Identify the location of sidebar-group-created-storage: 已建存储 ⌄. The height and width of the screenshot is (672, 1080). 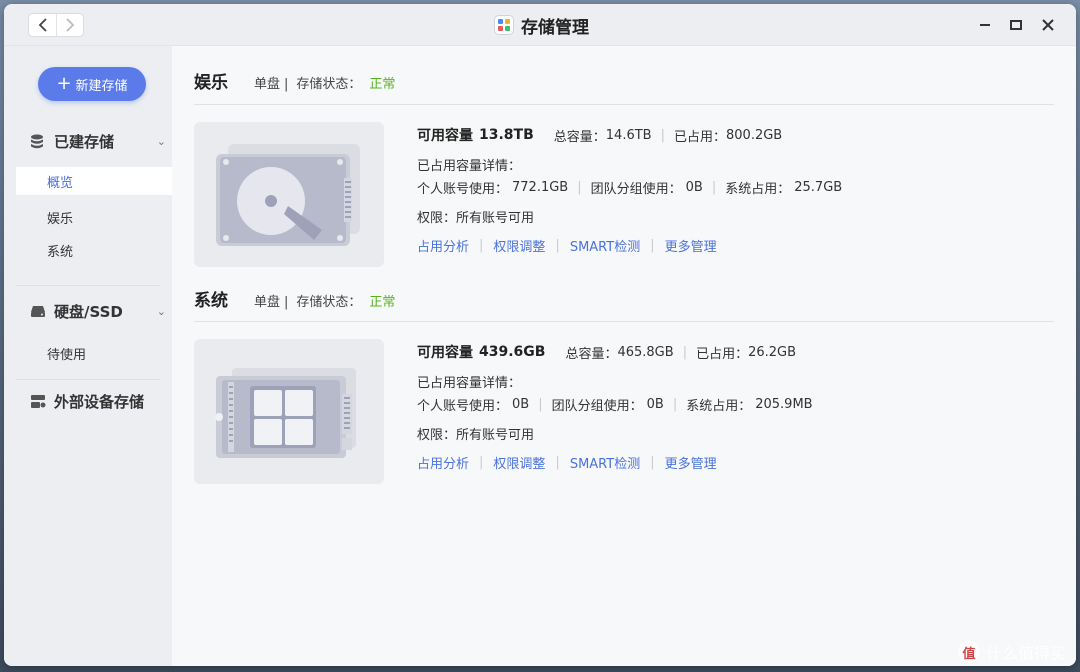
(100, 141).